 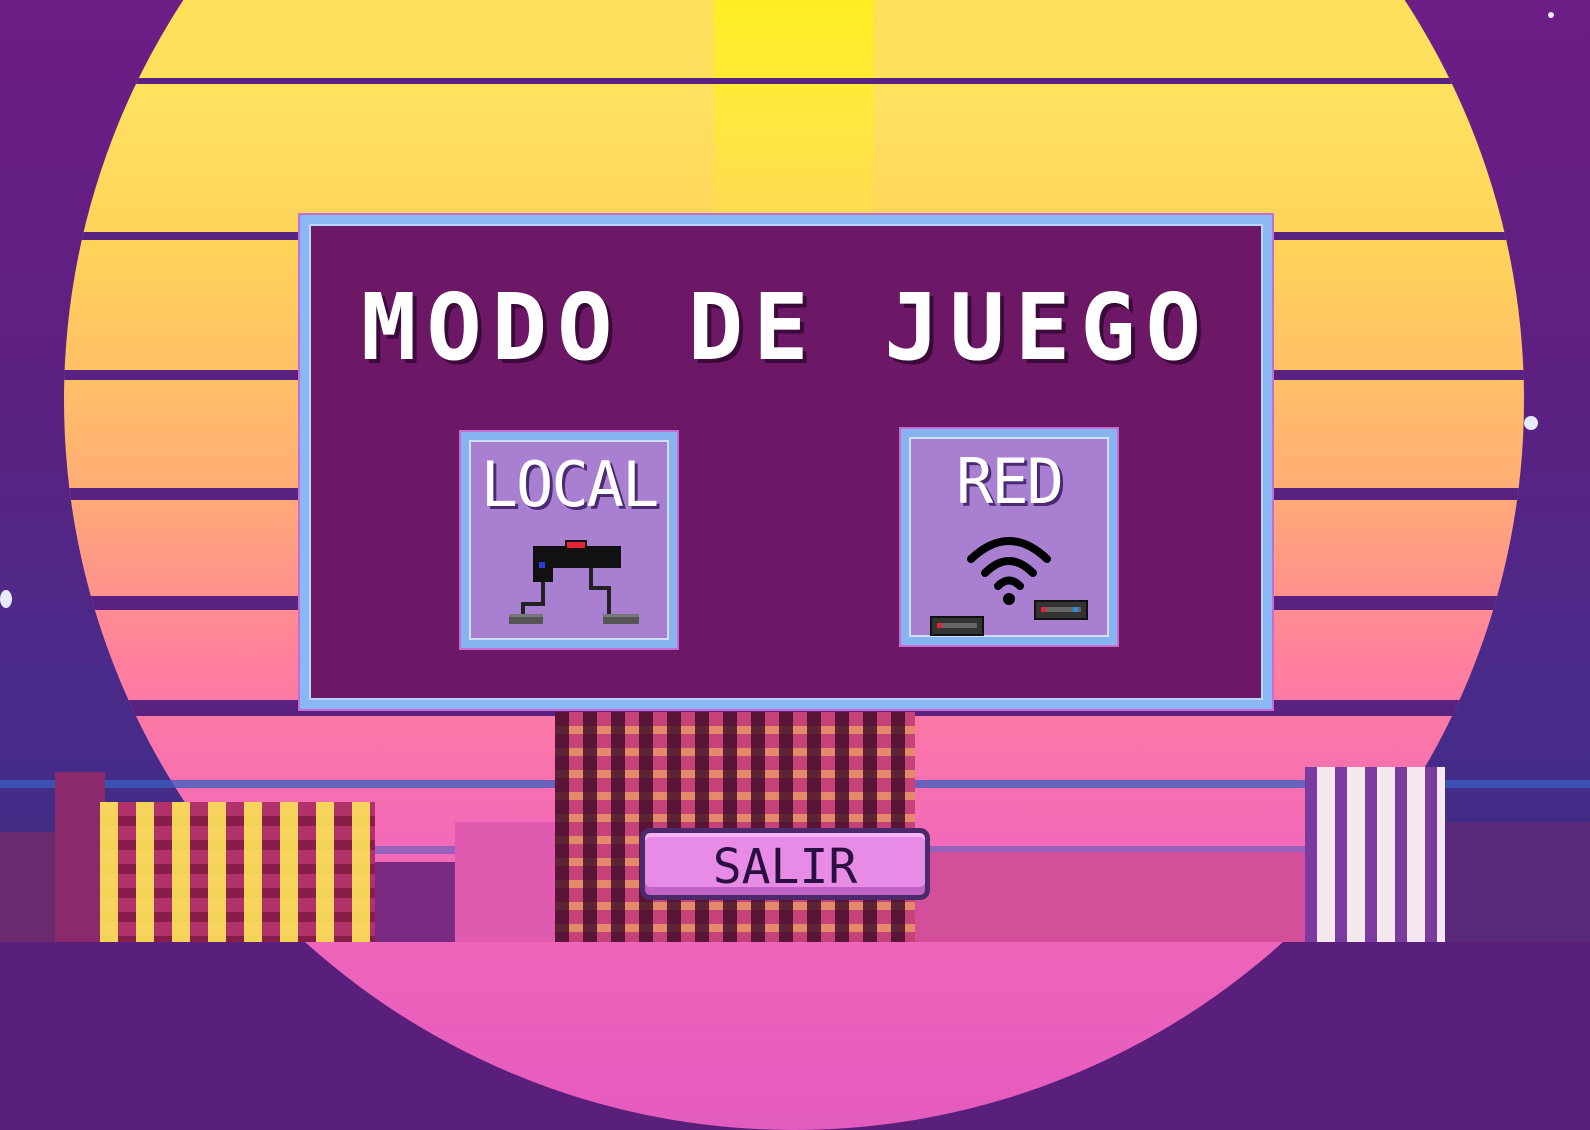 What do you see at coordinates (785, 867) in the screenshot?
I see `exit-button-label: SALIR` at bounding box center [785, 867].